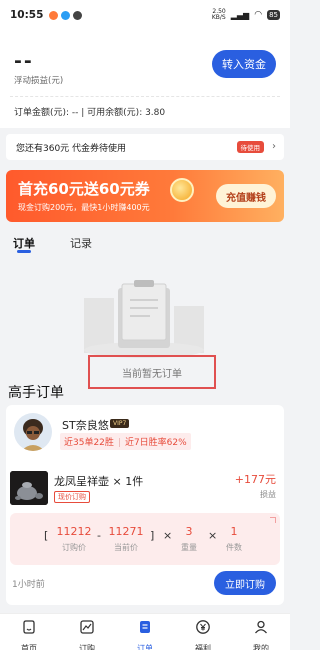 This screenshot has height=650, width=320. I want to click on trader-win-rate: 近7日胜率62%, so click(155, 443).